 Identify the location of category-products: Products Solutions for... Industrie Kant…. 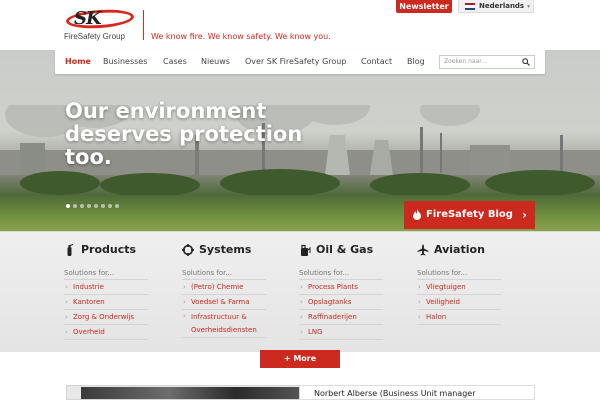
(106, 291).